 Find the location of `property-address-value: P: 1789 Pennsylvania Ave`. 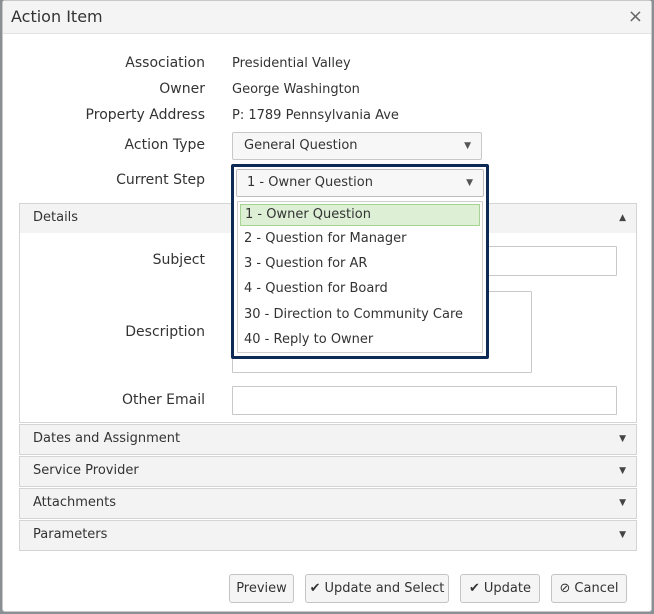

property-address-value: P: 1789 Pennsylvania Ave is located at coordinates (315, 115).